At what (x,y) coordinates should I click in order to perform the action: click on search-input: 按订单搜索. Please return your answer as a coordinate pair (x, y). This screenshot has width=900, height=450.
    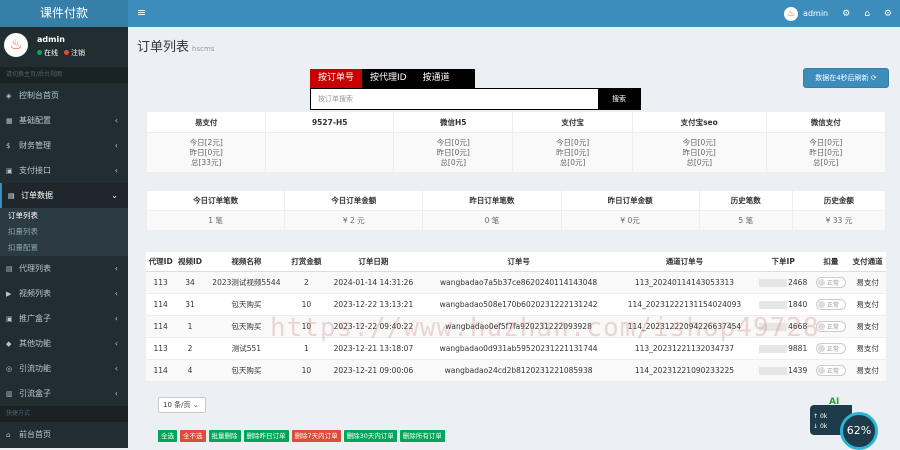
    Looking at the image, I should click on (454, 99).